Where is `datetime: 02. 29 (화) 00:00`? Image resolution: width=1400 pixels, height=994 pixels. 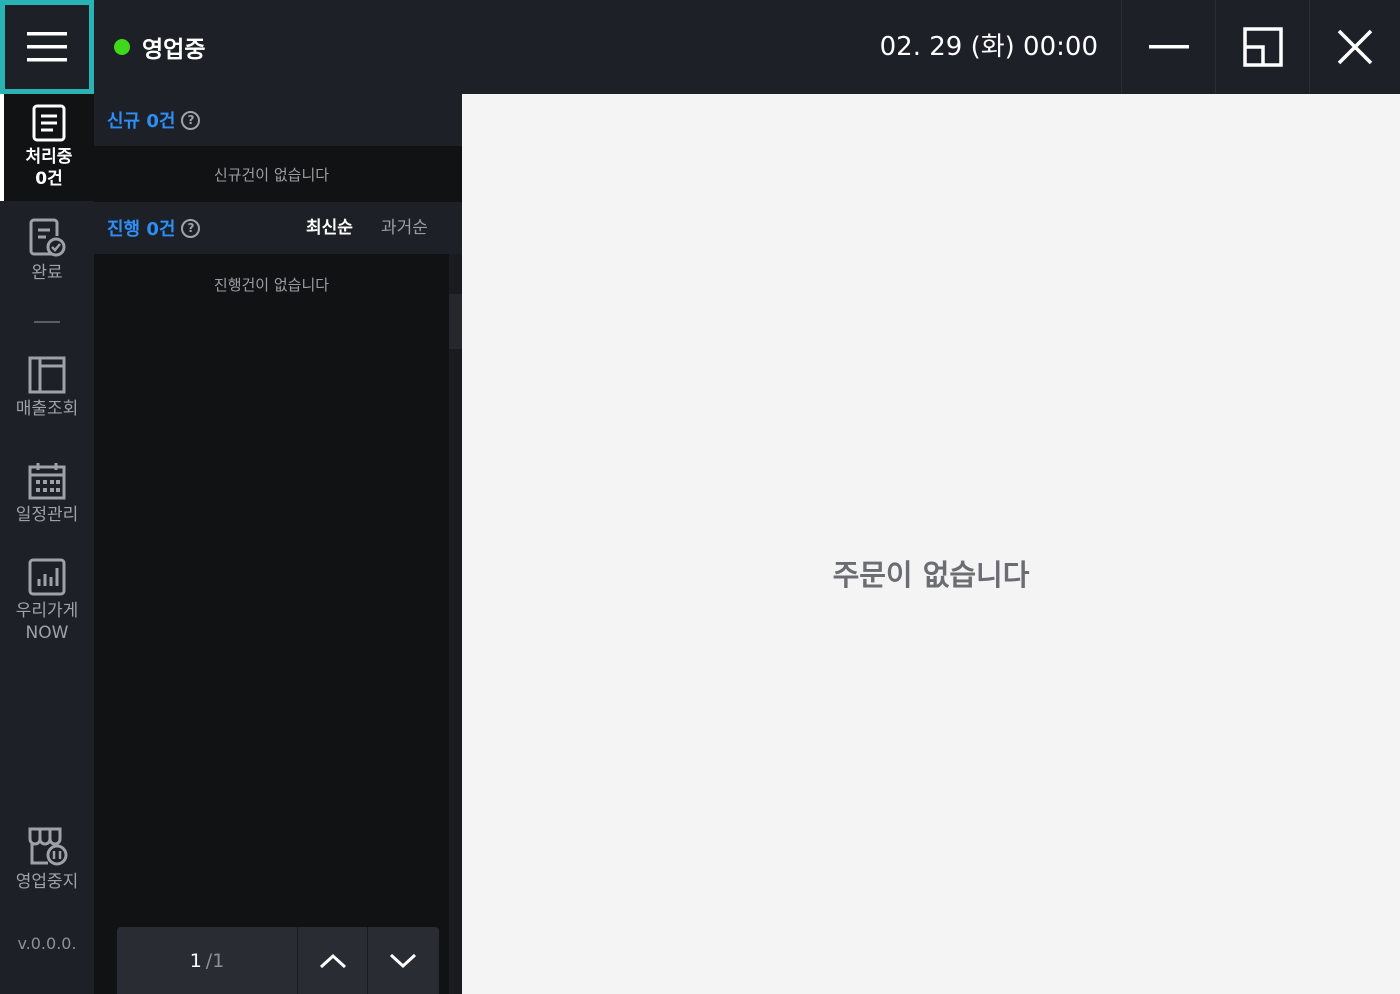
datetime: 02. 29 (화) 00:00 is located at coordinates (988, 47).